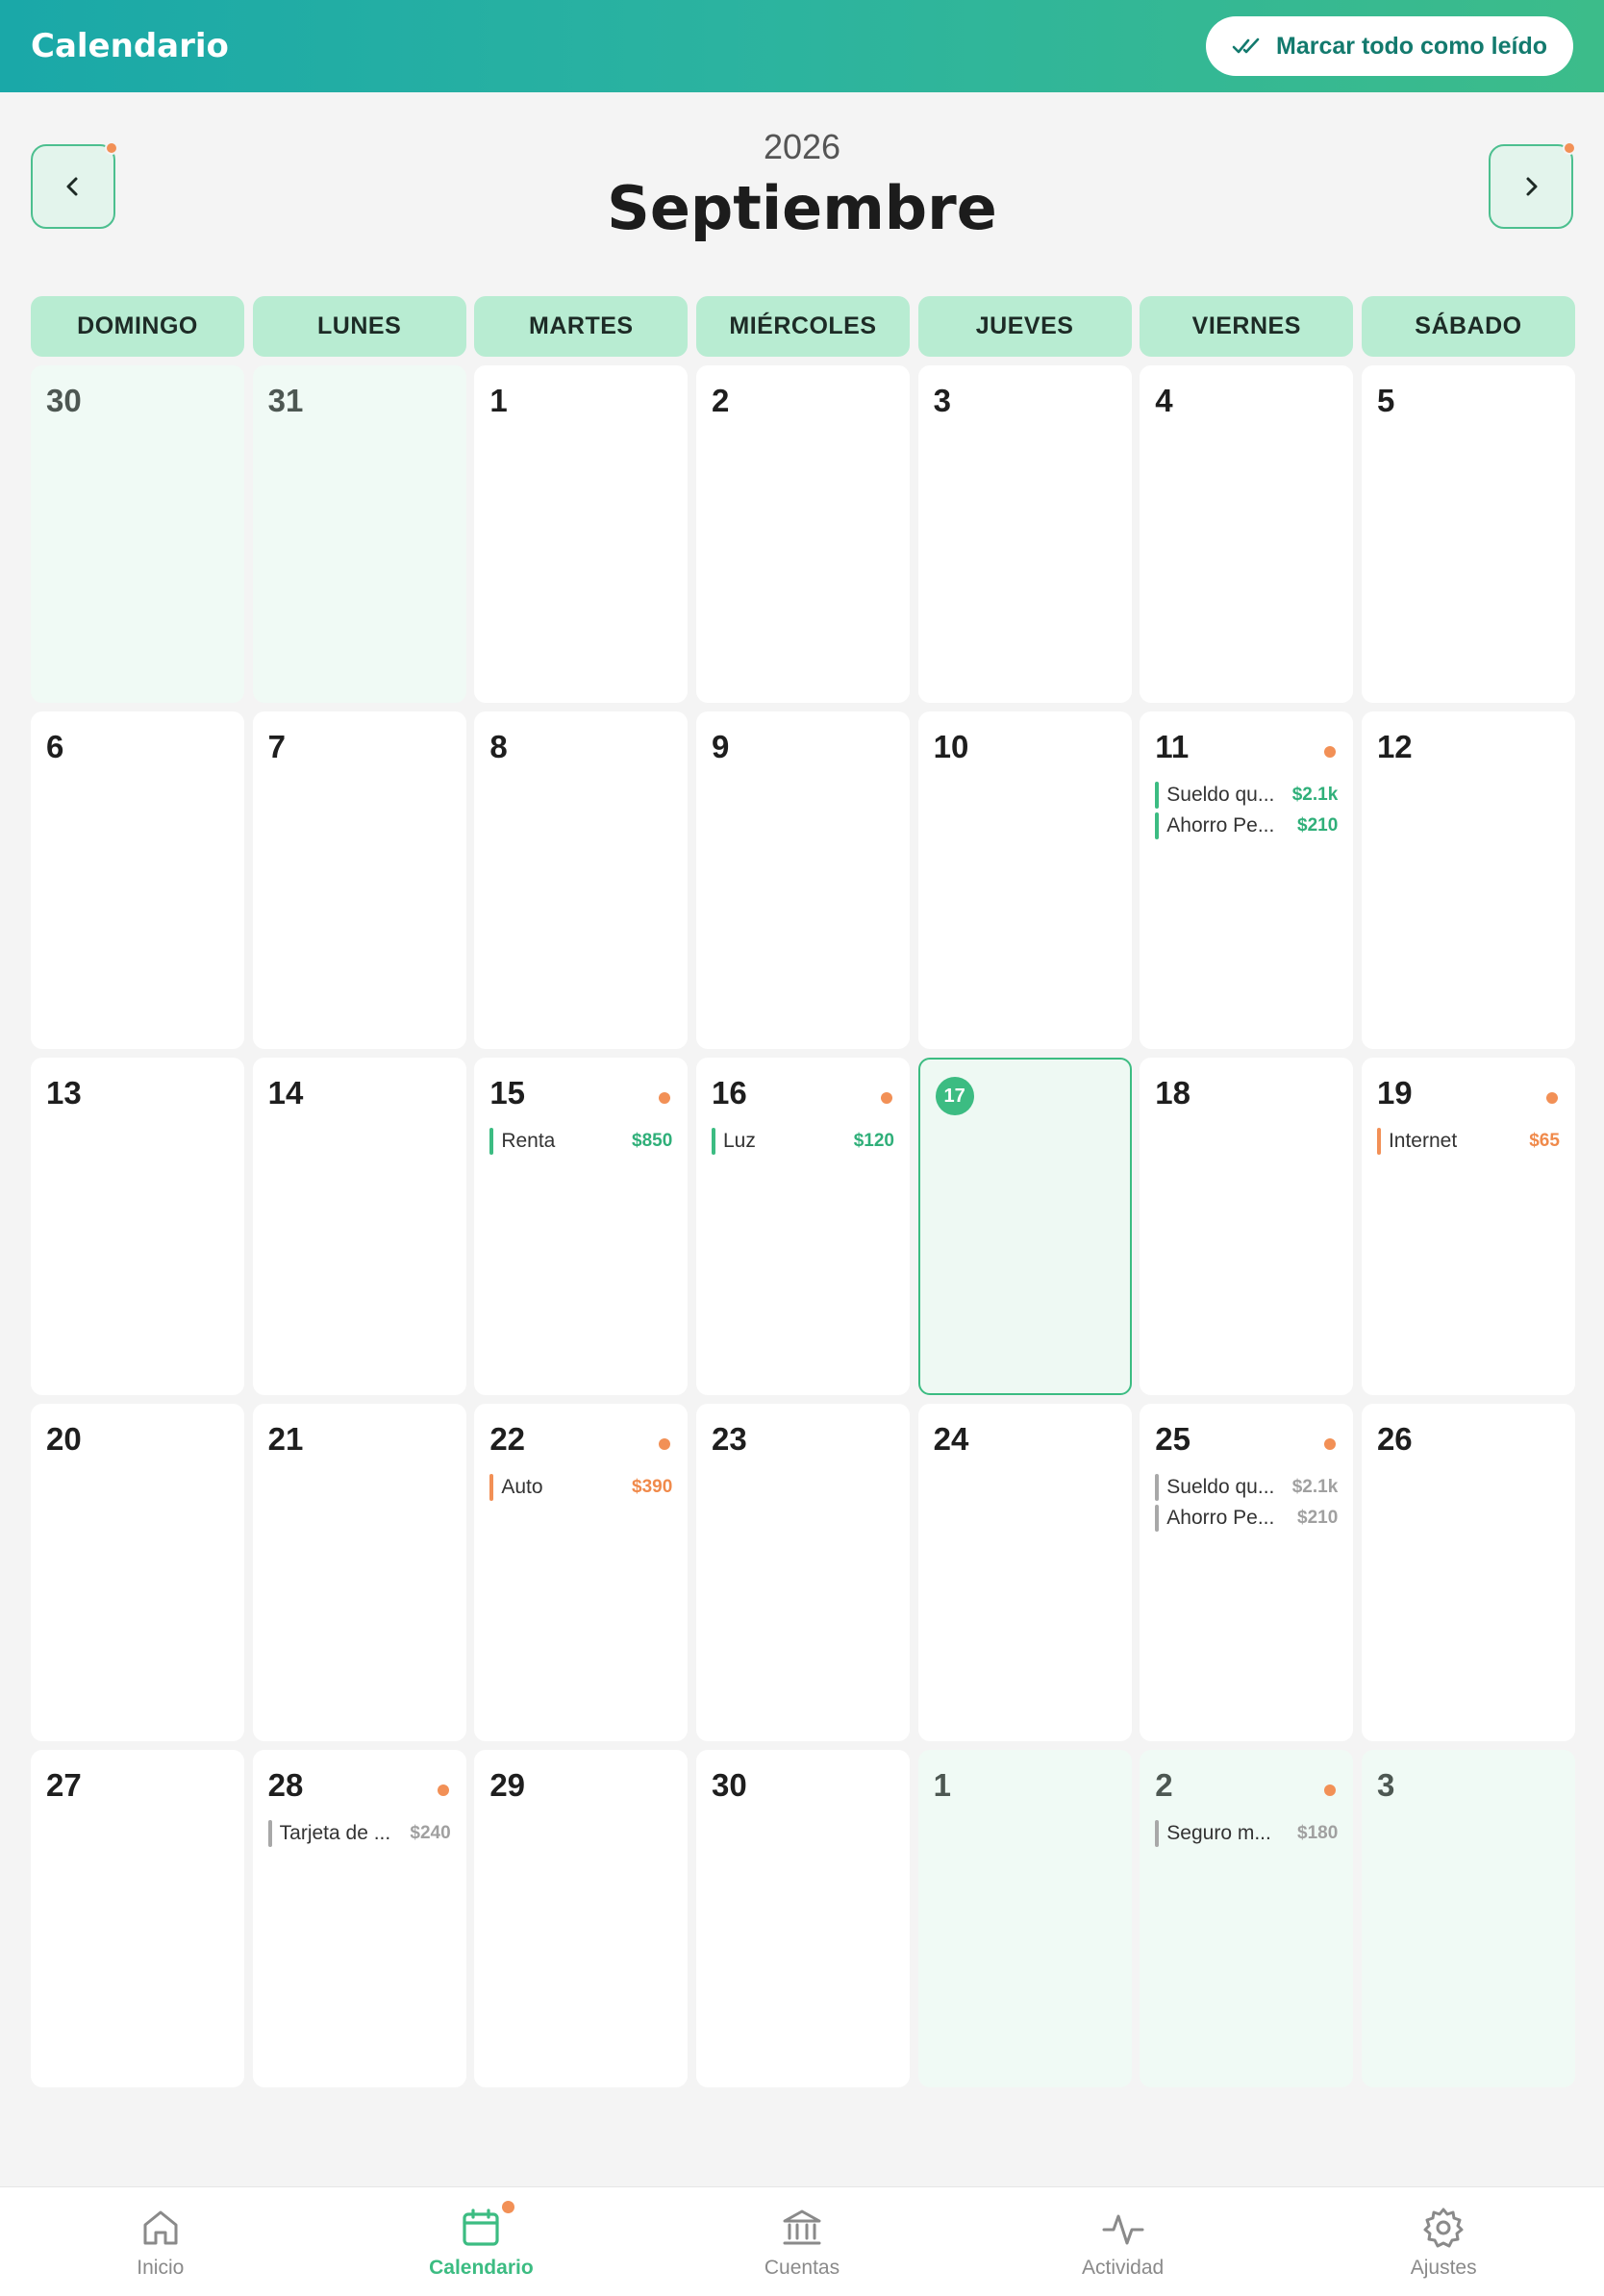 The image size is (1604, 2296). I want to click on month-label: Septiembre, so click(802, 208).